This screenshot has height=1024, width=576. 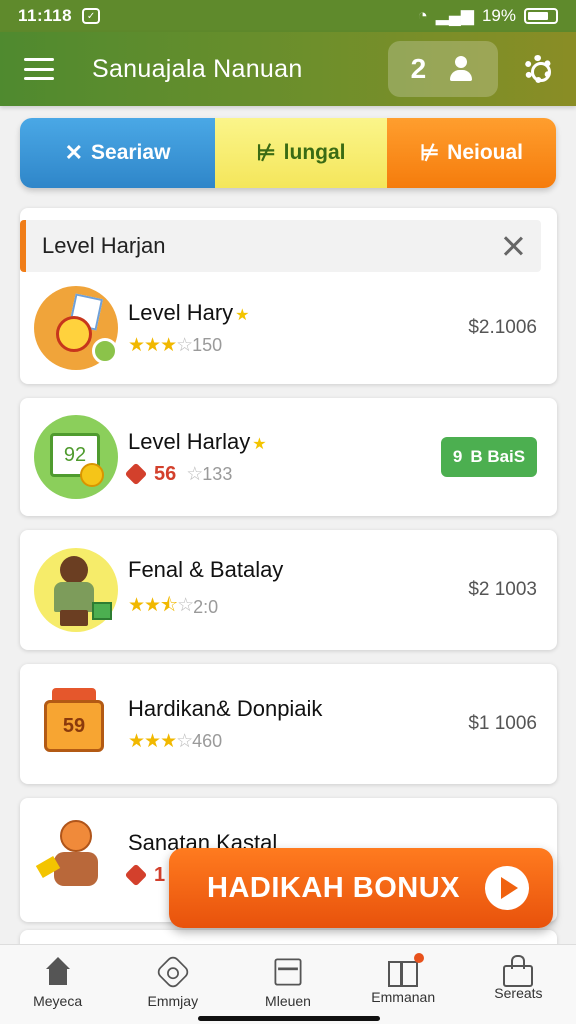 I want to click on bag-icon, so click(x=518, y=971).